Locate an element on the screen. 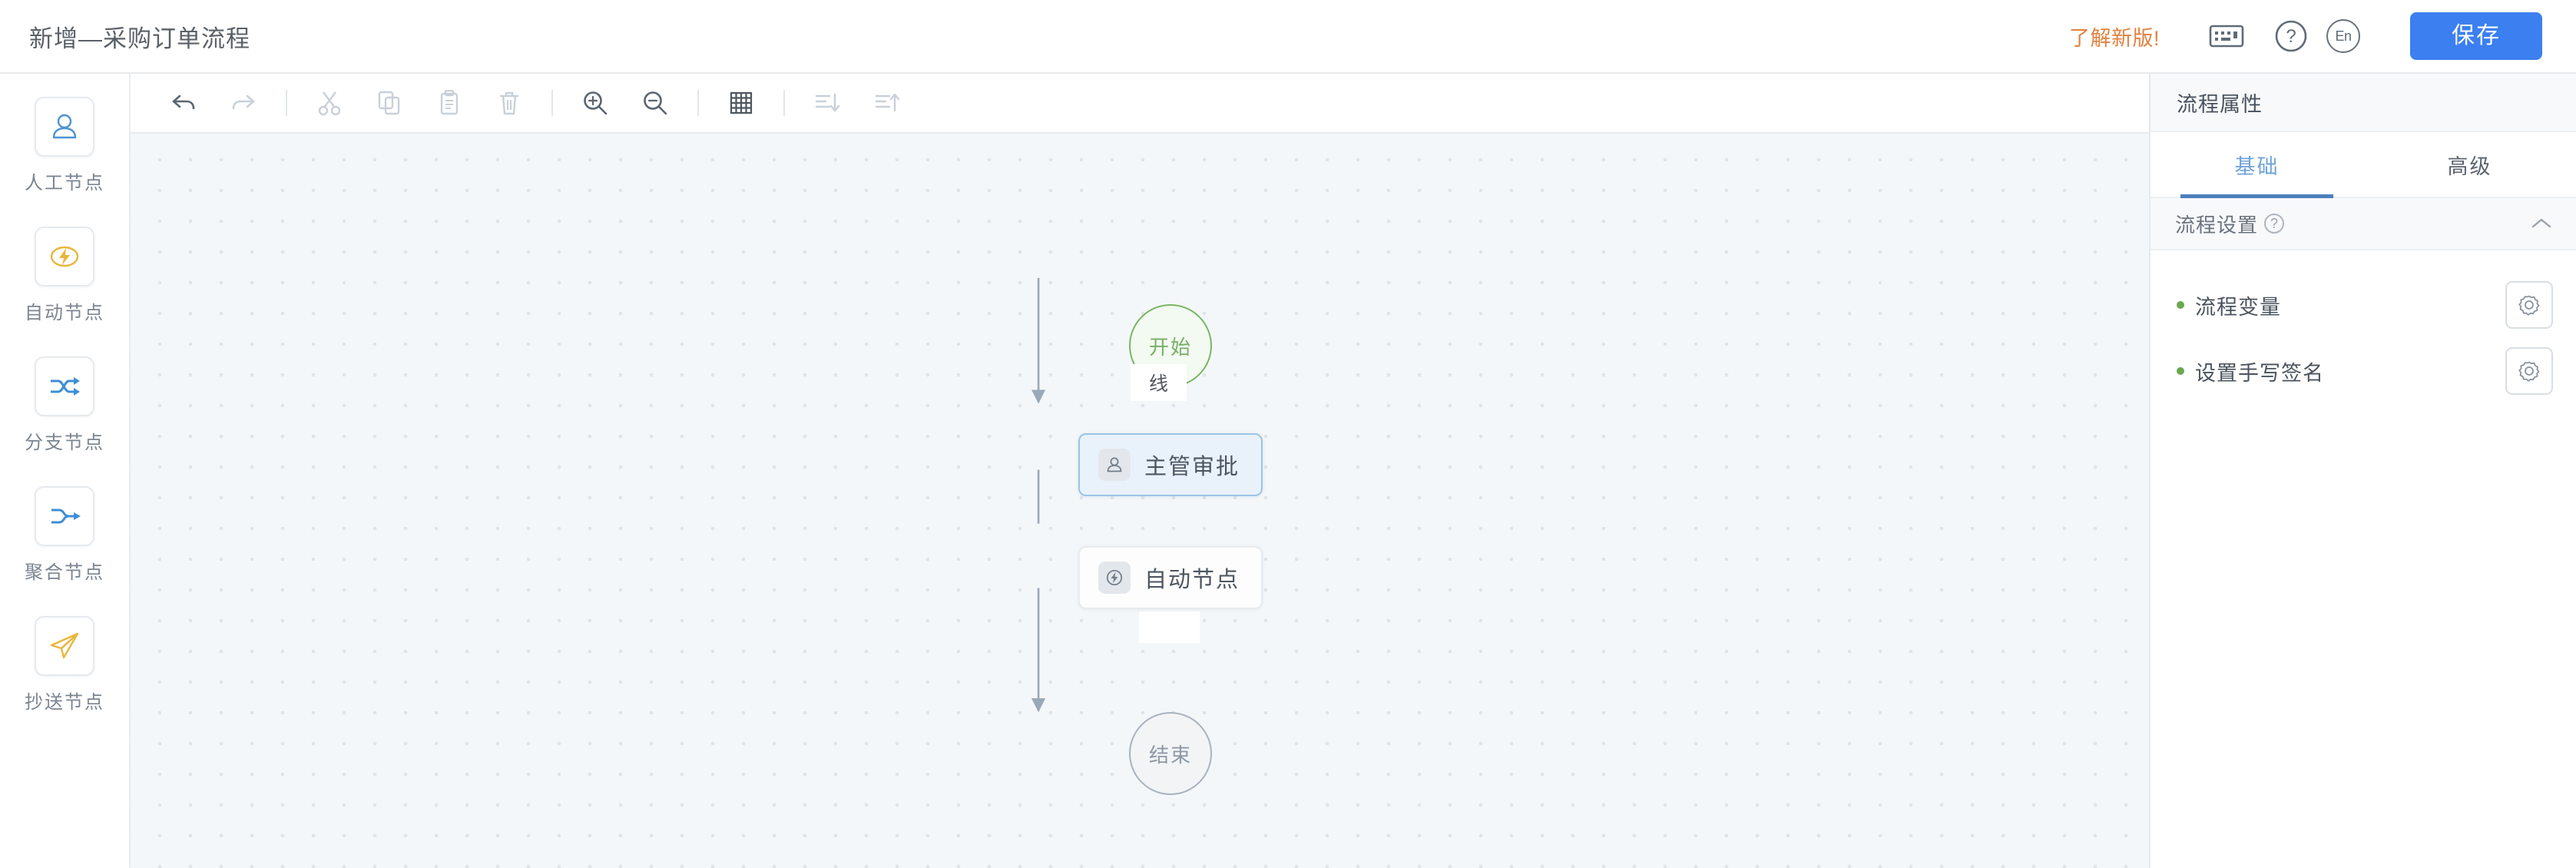 The width and height of the screenshot is (2576, 868). lightning-circle-icon is located at coordinates (1114, 578).